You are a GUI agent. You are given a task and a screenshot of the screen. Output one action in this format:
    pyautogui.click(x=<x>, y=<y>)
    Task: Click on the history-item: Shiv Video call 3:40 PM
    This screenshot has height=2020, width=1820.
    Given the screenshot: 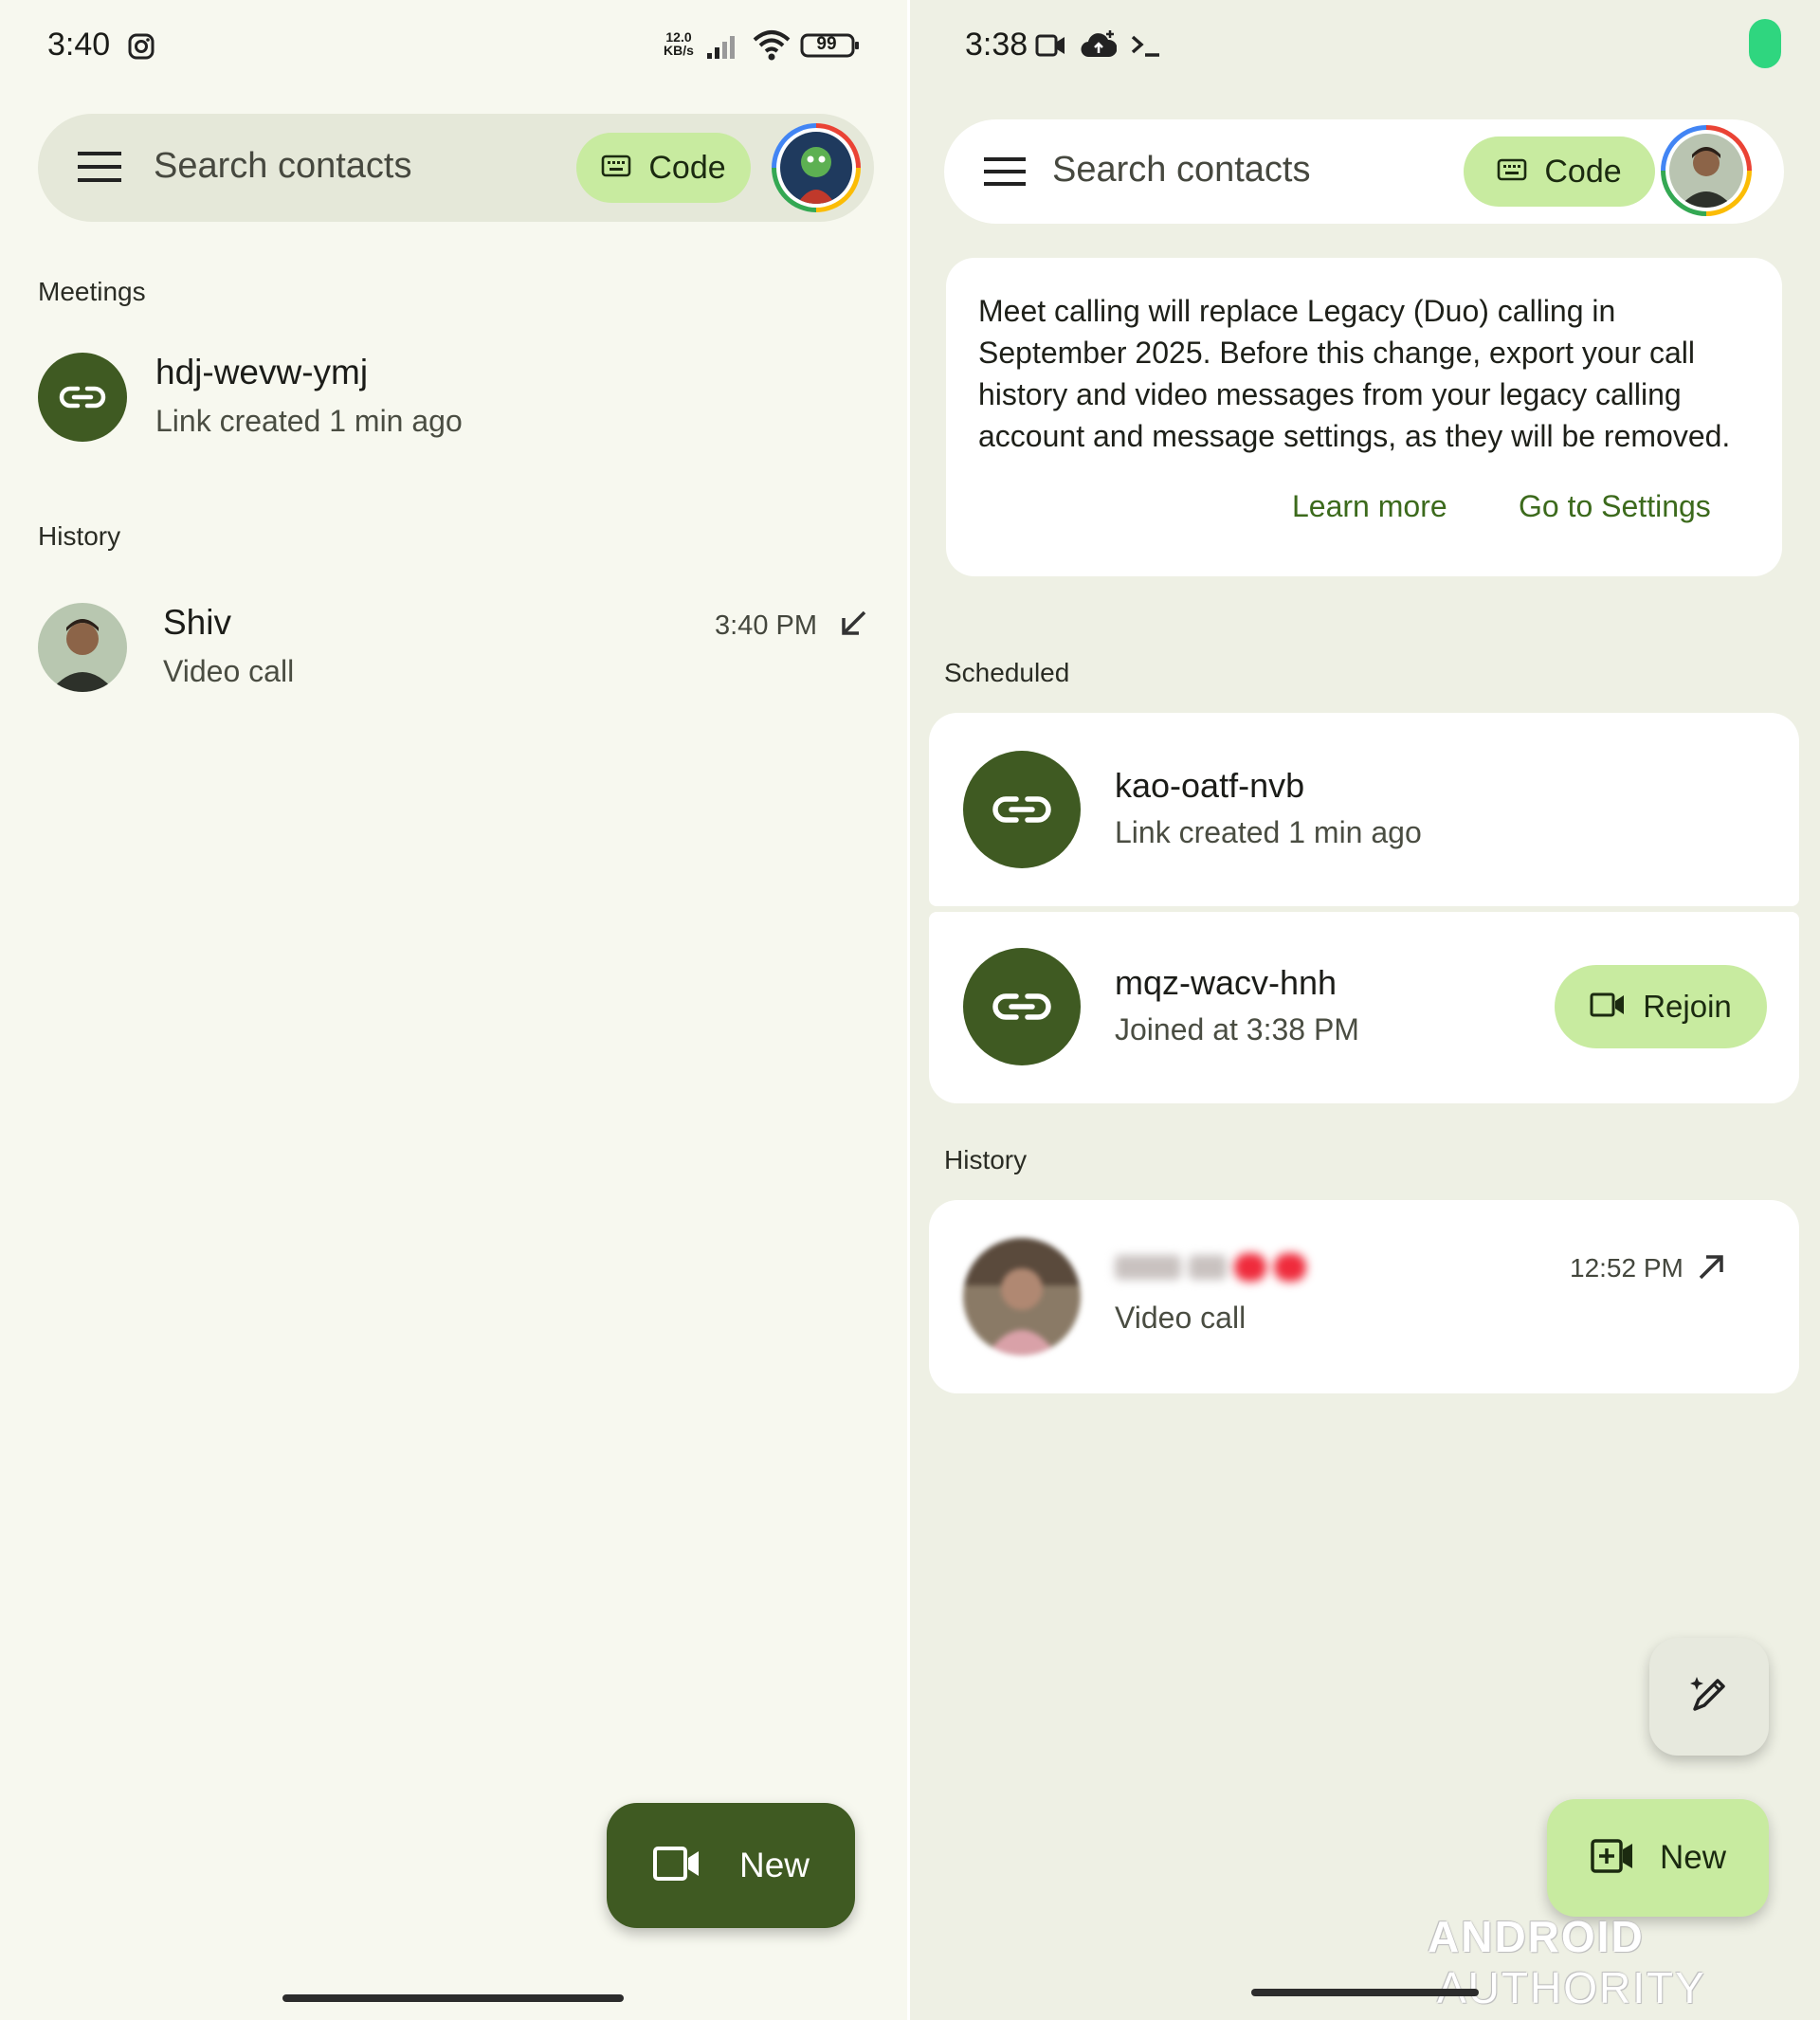 What is the action you would take?
    pyautogui.click(x=455, y=648)
    